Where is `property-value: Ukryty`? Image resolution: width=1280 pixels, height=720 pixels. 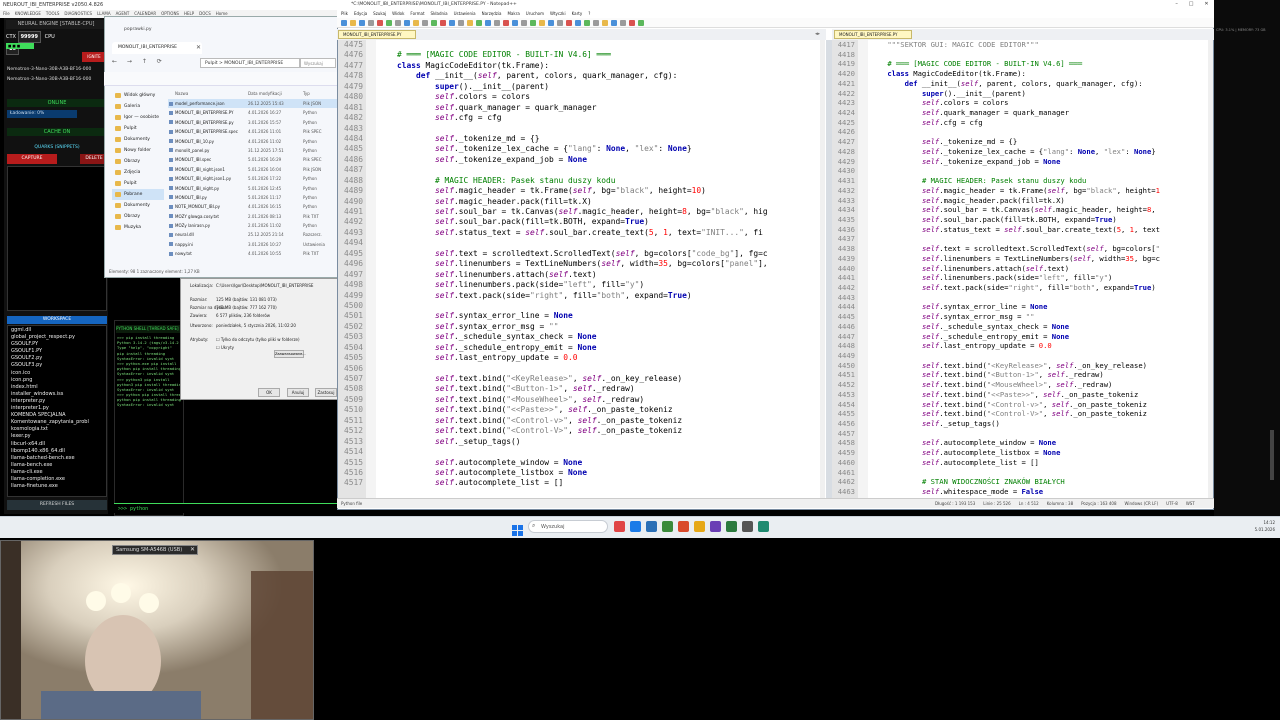
property-value: Ukryty is located at coordinates (227, 347).